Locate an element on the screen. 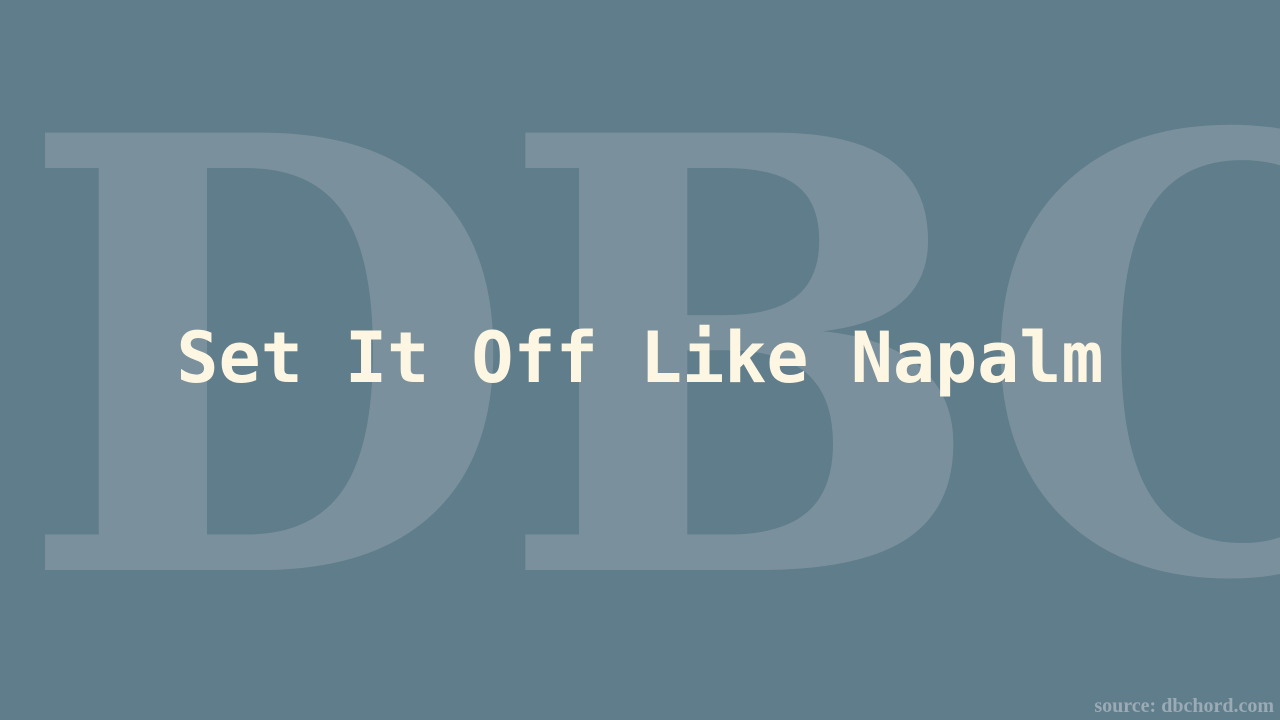  song-title: Set It Off Like Napalm is located at coordinates (640, 358).